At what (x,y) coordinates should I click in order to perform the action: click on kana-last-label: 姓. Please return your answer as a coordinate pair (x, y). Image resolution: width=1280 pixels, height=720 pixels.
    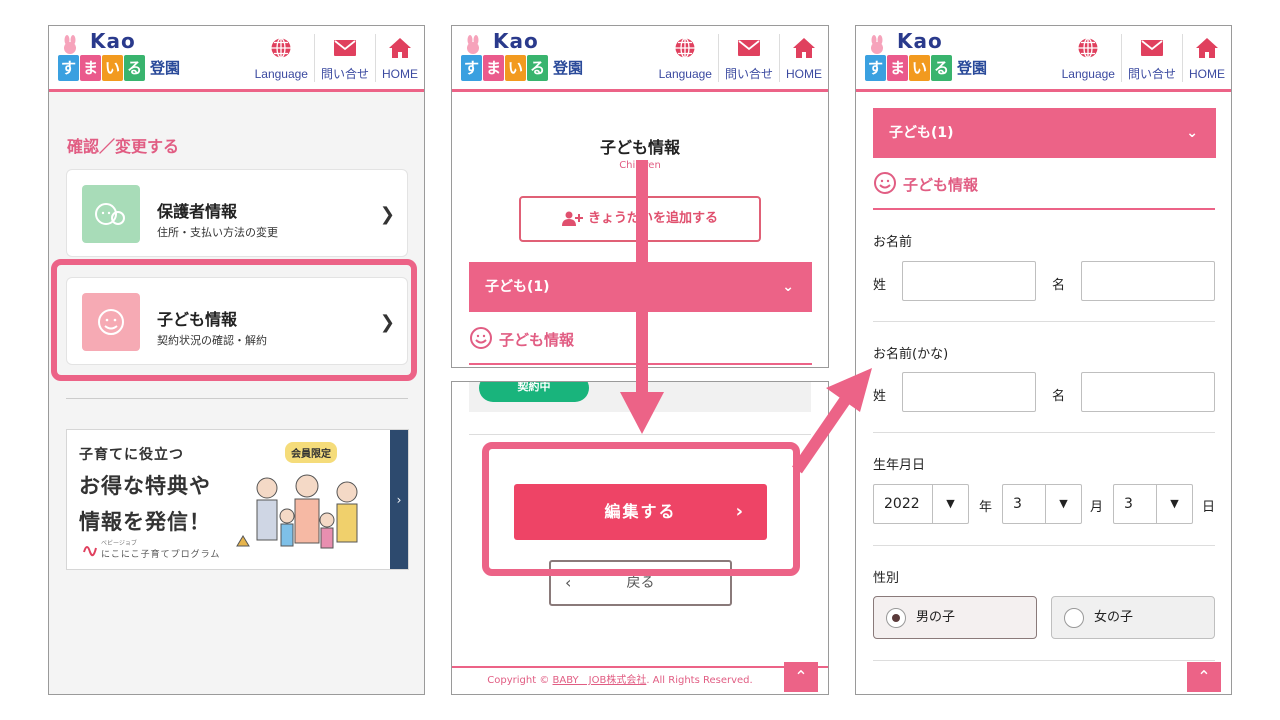
    Looking at the image, I should click on (880, 396).